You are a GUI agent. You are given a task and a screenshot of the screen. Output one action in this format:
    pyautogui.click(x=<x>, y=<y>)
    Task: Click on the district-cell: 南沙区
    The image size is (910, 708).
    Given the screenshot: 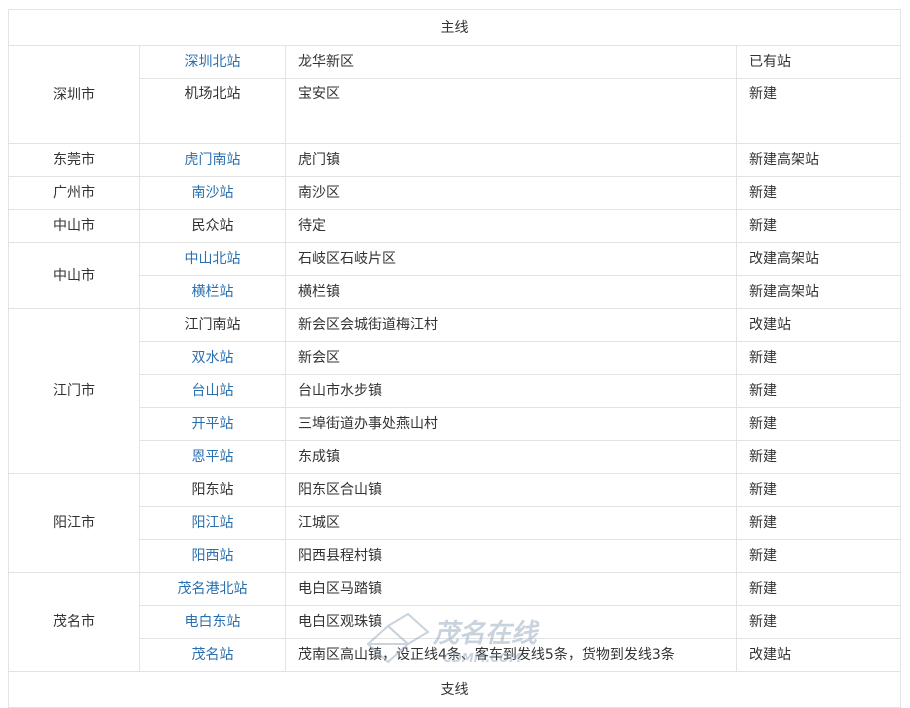 What is the action you would take?
    pyautogui.click(x=511, y=193)
    